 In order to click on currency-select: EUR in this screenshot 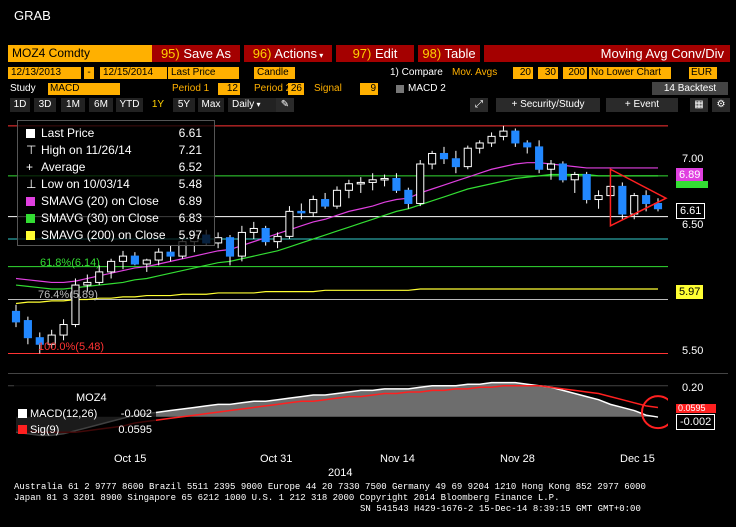, I will do `click(703, 73)`.